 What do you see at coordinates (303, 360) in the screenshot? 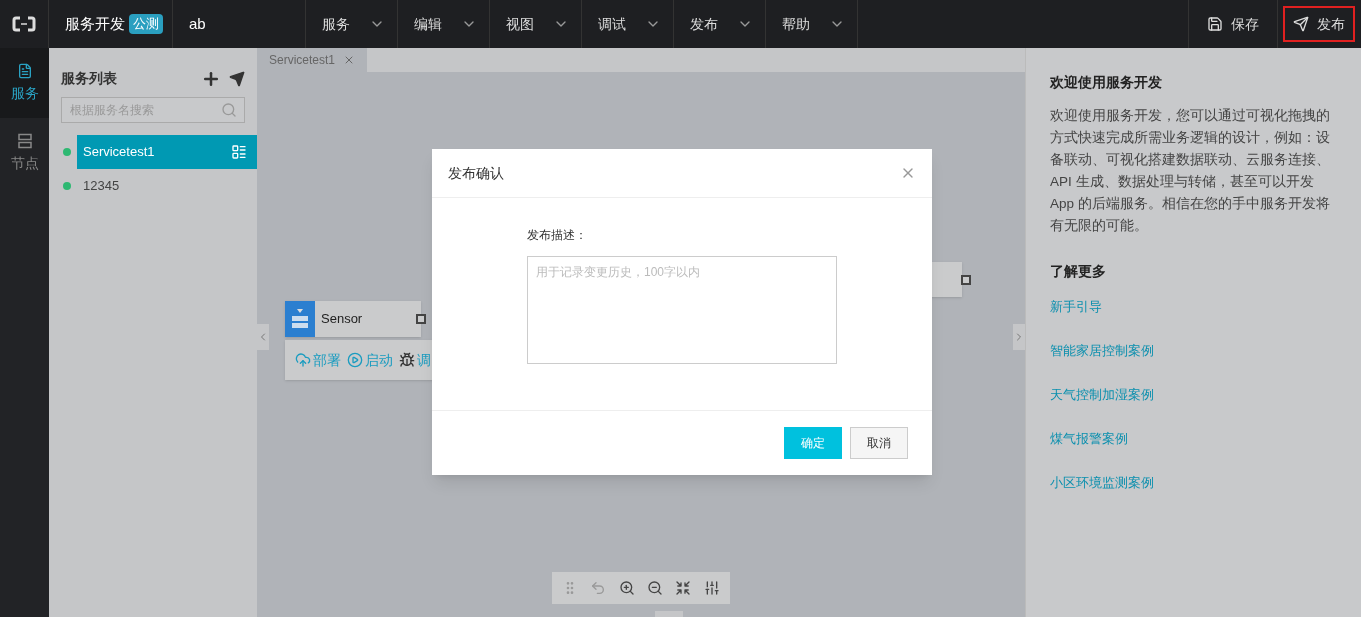
I see `cloud-upload-icon` at bounding box center [303, 360].